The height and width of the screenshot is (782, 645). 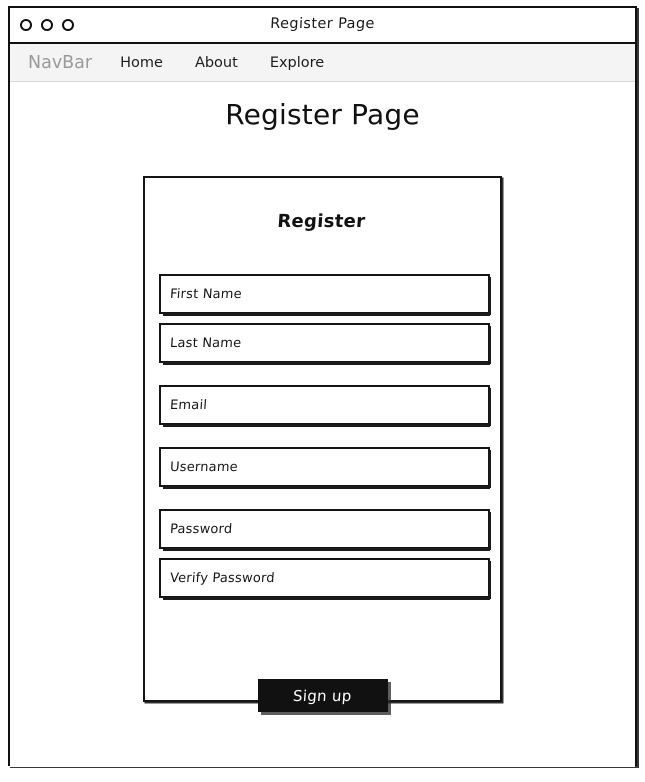 What do you see at coordinates (60, 63) in the screenshot?
I see `navbar-brand: NavBar` at bounding box center [60, 63].